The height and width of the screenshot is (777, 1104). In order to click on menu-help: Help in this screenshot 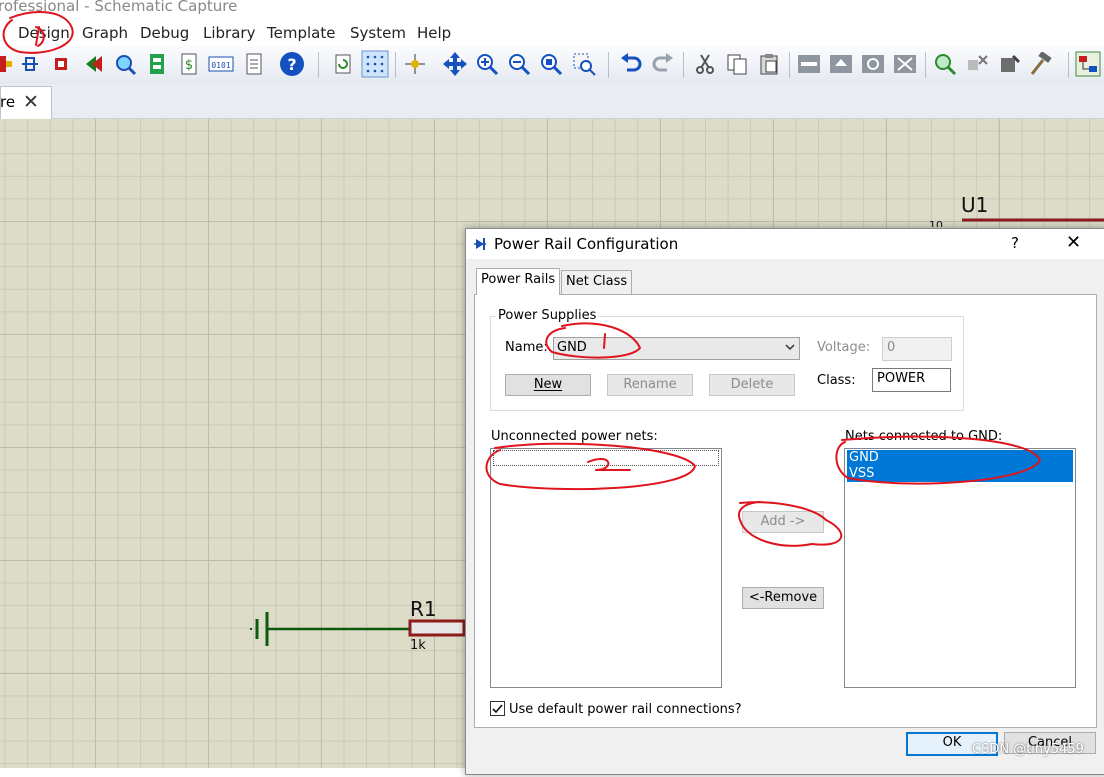, I will do `click(434, 33)`.